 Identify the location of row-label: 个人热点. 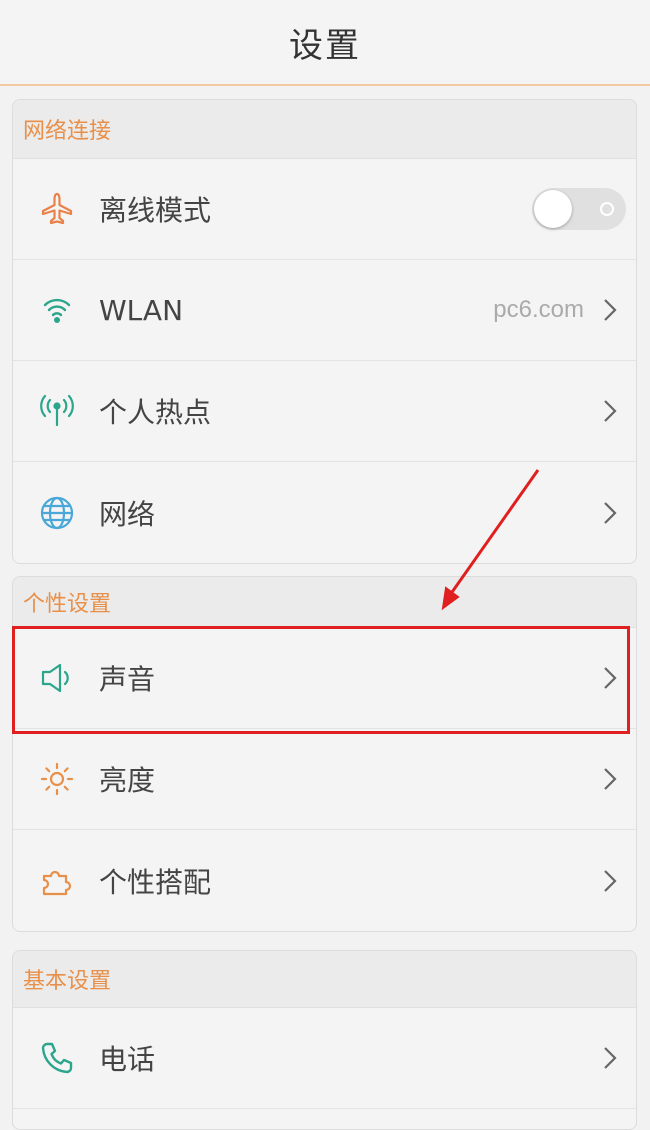
(155, 412).